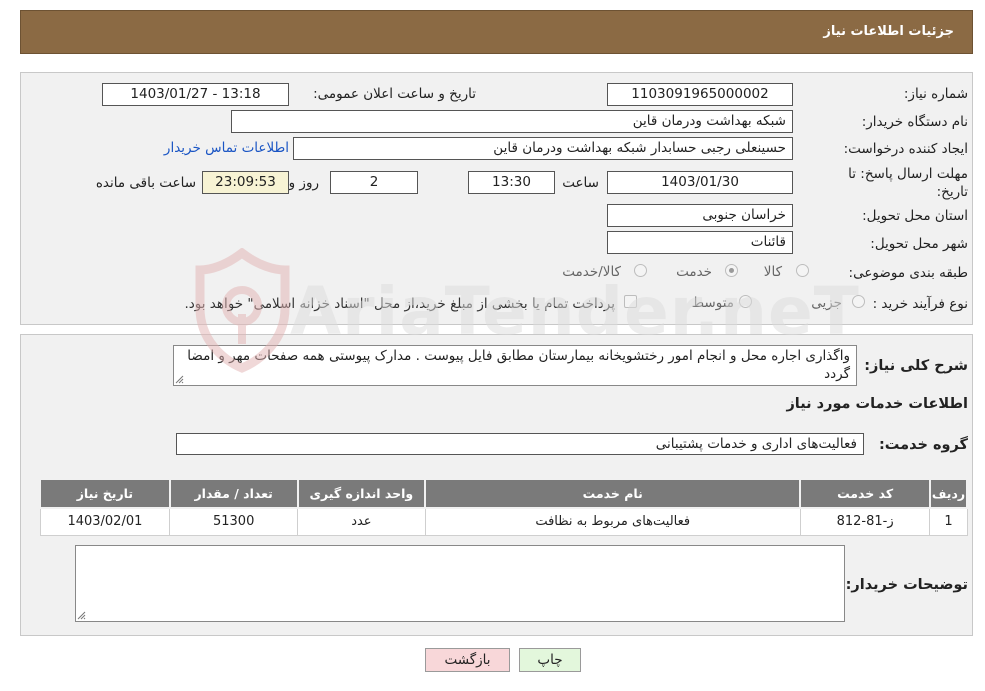 This screenshot has height=691, width=985. I want to click on deadline-label: مهلت ارسال پاسخ: تا, so click(908, 174).